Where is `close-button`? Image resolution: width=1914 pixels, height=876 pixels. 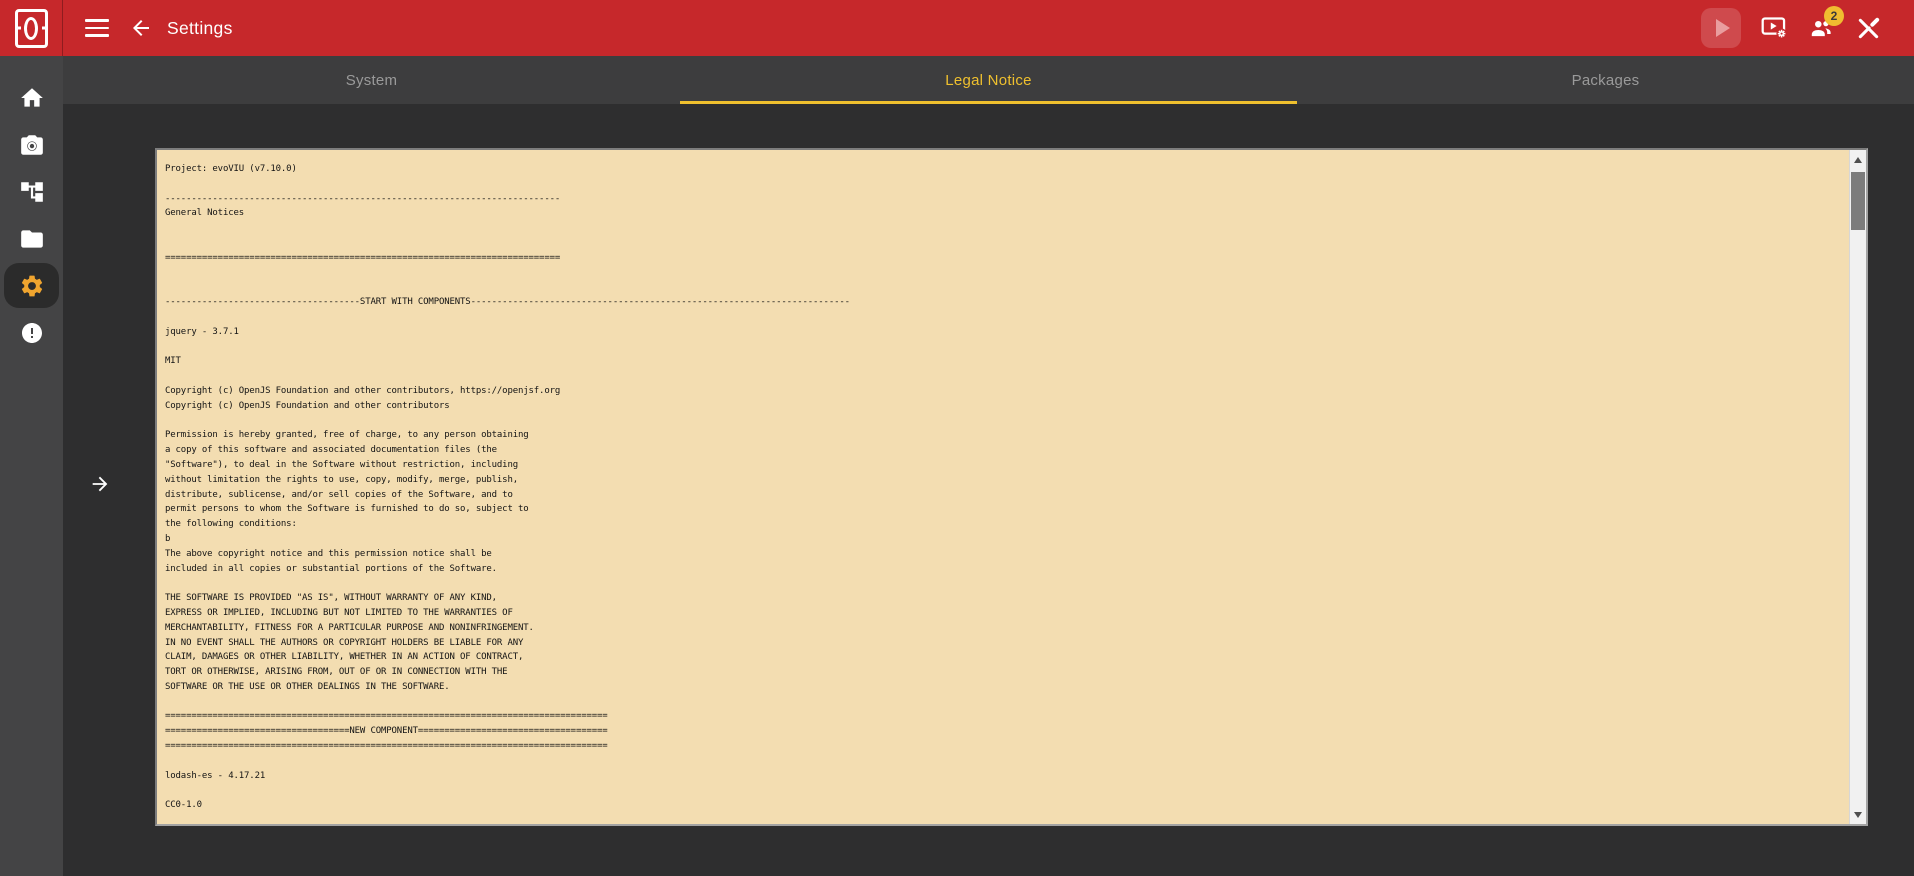 close-button is located at coordinates (1868, 28).